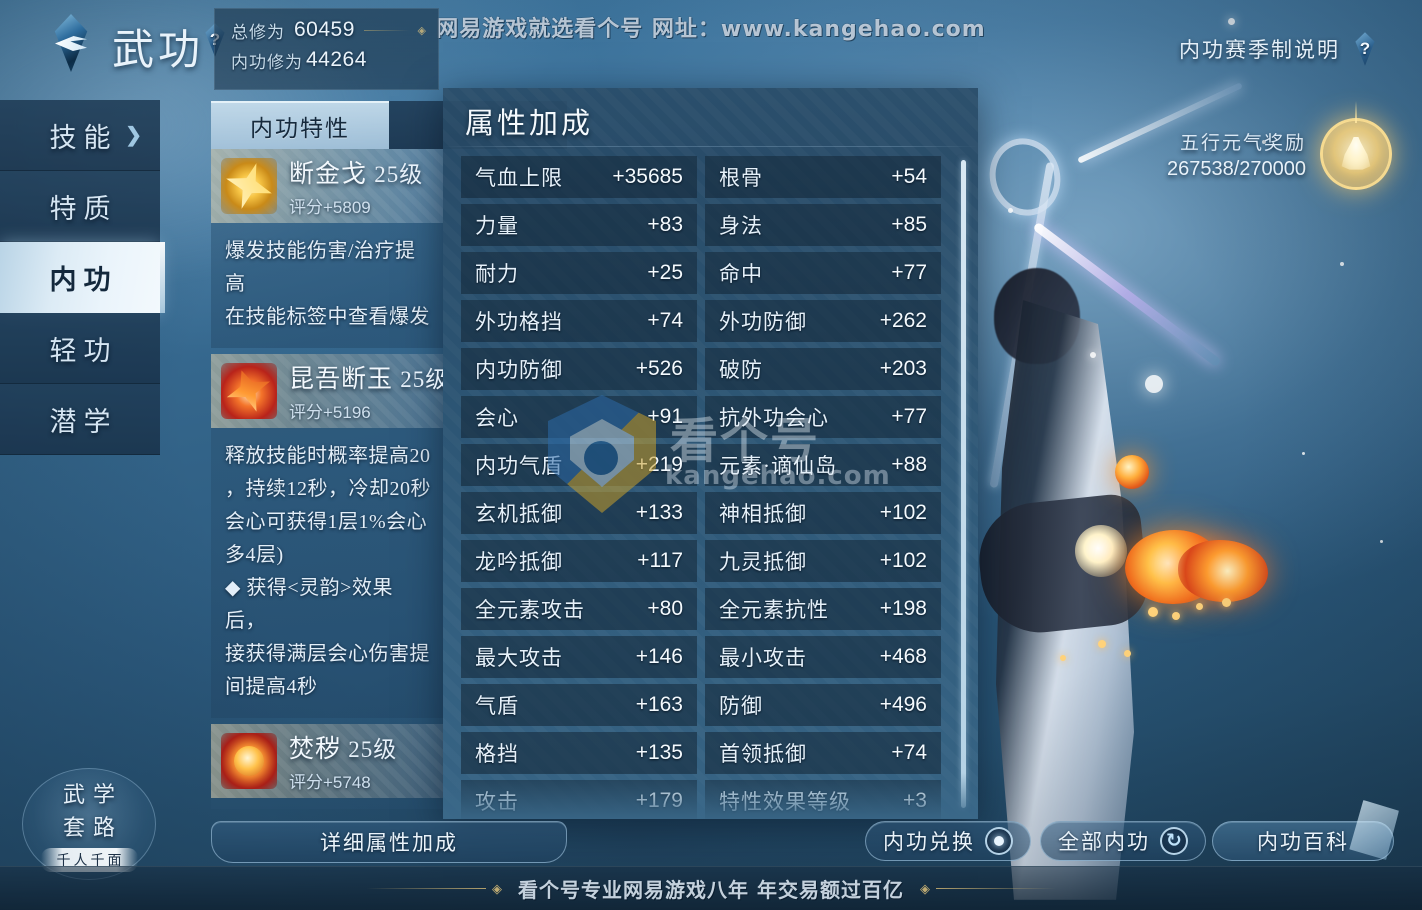 Image resolution: width=1422 pixels, height=910 pixels. What do you see at coordinates (903, 512) in the screenshot?
I see `attribute-value: +102` at bounding box center [903, 512].